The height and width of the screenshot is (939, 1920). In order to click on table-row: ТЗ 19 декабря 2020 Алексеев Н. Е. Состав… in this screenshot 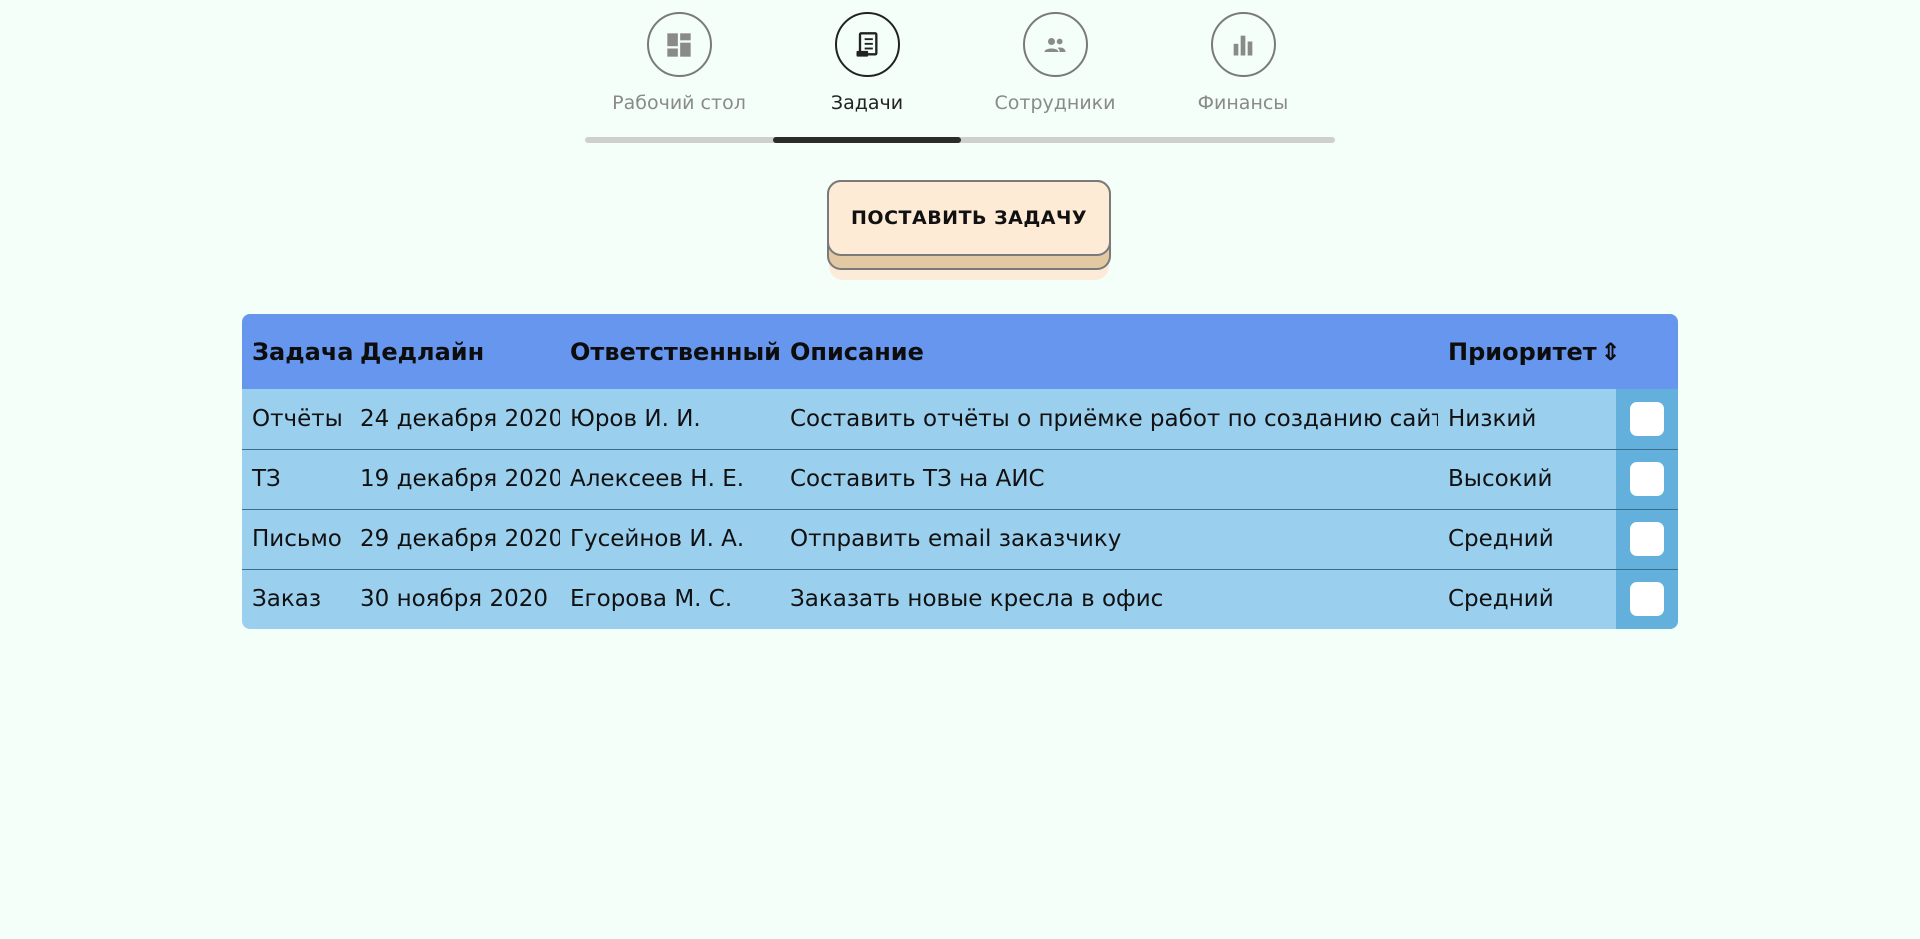, I will do `click(960, 478)`.